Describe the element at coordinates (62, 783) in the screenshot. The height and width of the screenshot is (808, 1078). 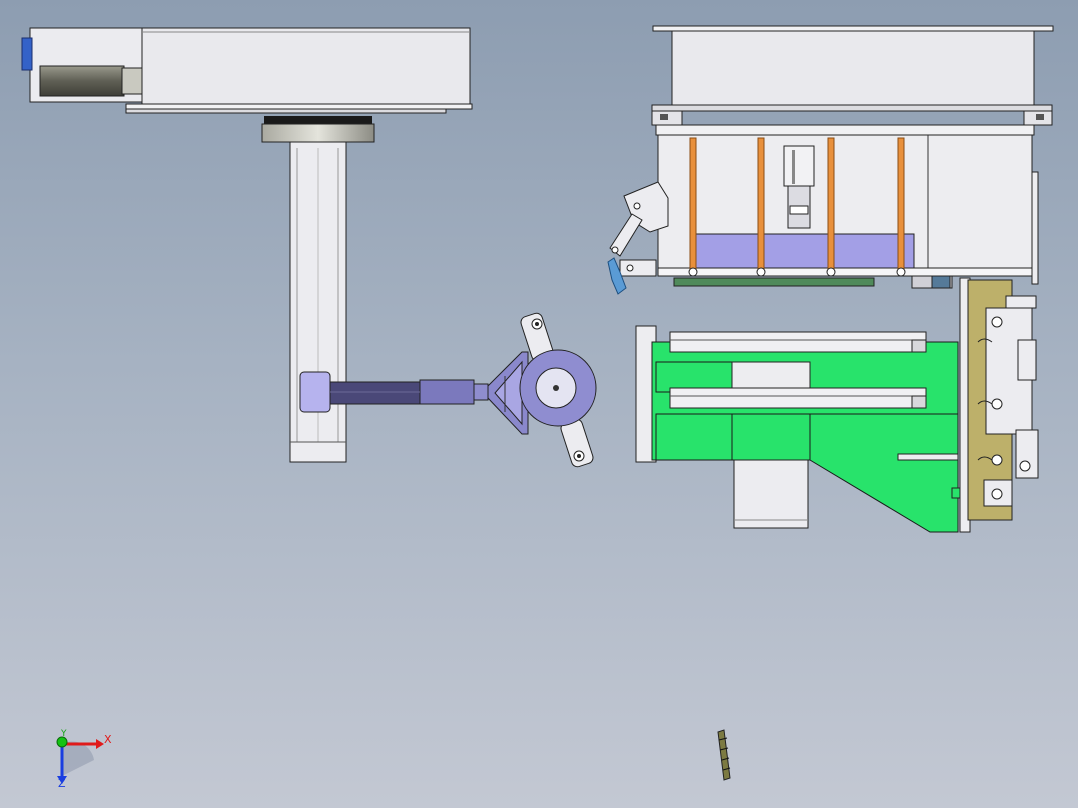
I see `z-axis-label: Z` at that location.